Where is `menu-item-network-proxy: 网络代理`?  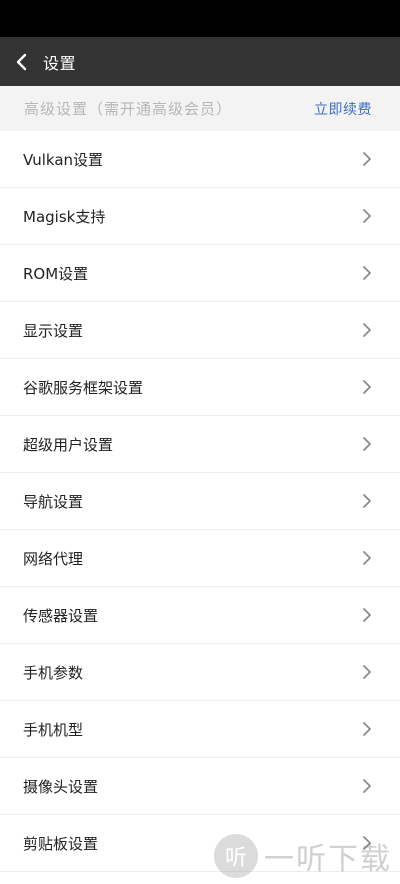 menu-item-network-proxy: 网络代理 is located at coordinates (200, 558).